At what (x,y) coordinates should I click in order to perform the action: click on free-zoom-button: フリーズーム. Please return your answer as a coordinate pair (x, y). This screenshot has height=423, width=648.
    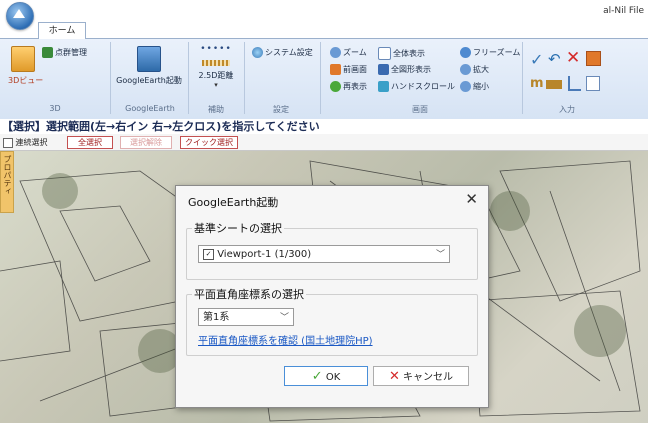
    Looking at the image, I should click on (490, 52).